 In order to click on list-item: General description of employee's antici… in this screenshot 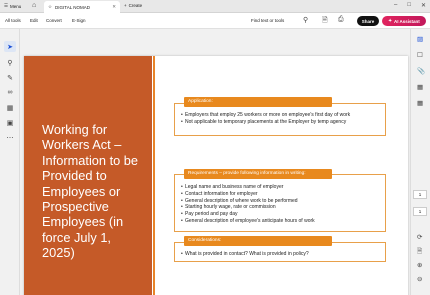, I will do `click(279, 221)`.